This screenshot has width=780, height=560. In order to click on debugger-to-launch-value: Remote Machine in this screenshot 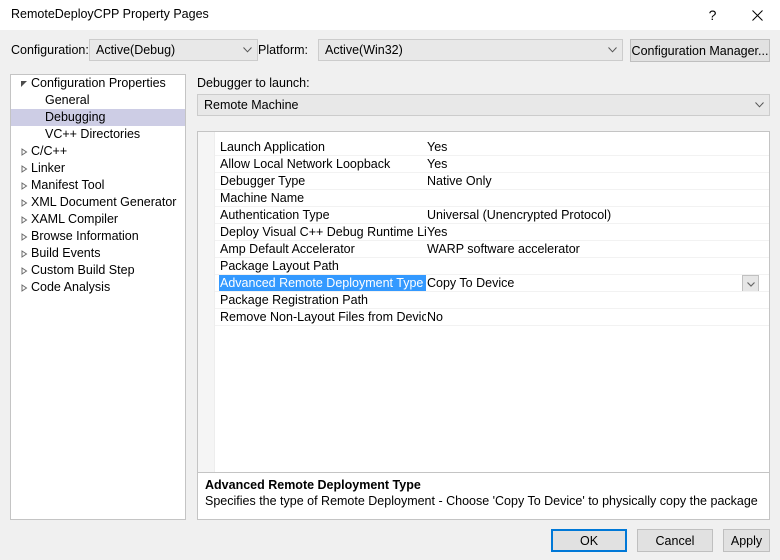, I will do `click(251, 105)`.